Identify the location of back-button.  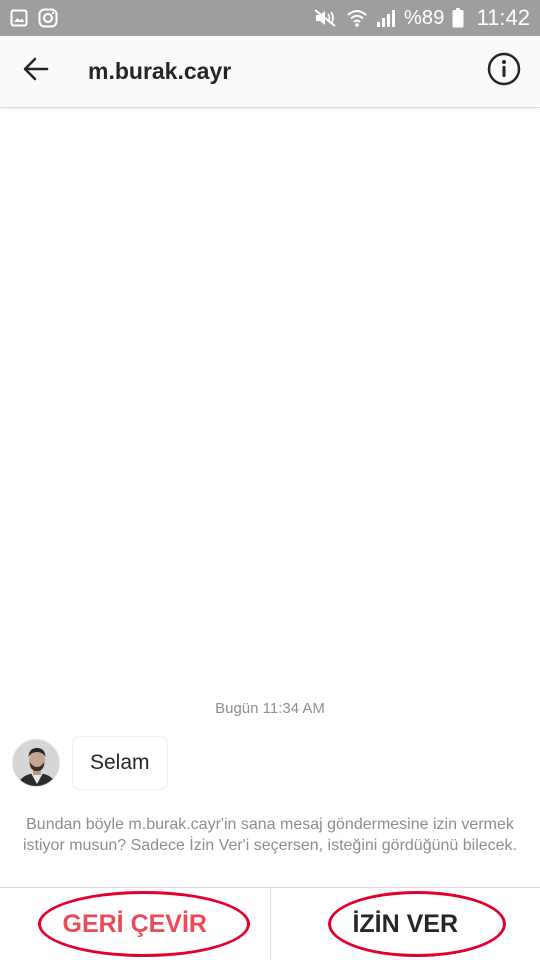
(36, 72).